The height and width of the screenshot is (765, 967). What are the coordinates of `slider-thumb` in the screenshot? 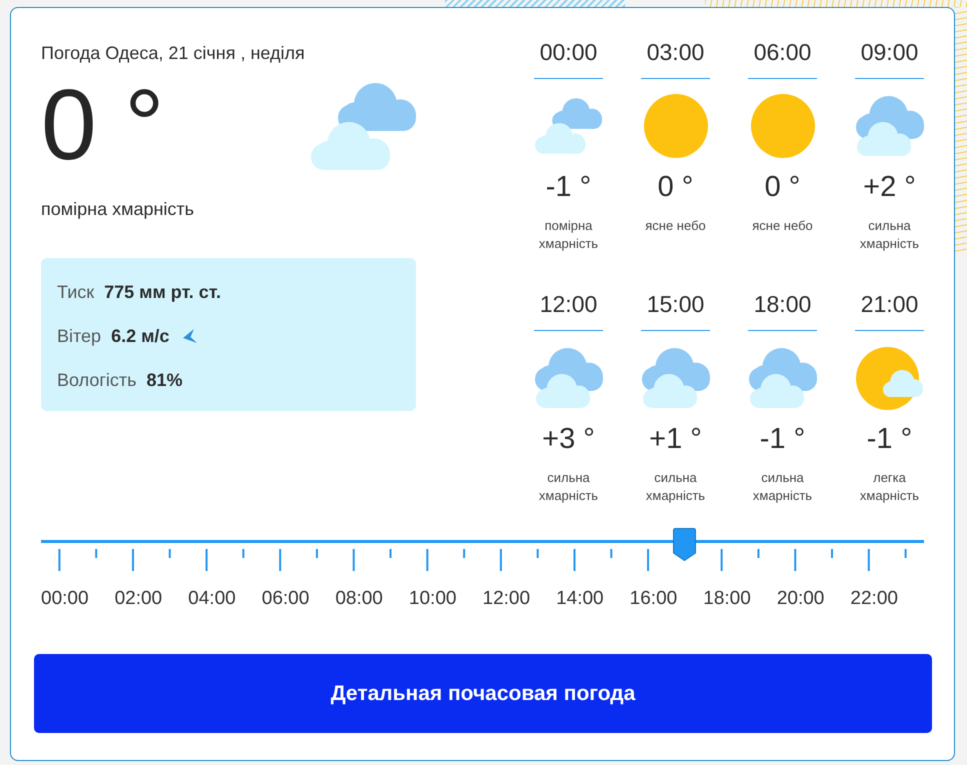 It's located at (685, 544).